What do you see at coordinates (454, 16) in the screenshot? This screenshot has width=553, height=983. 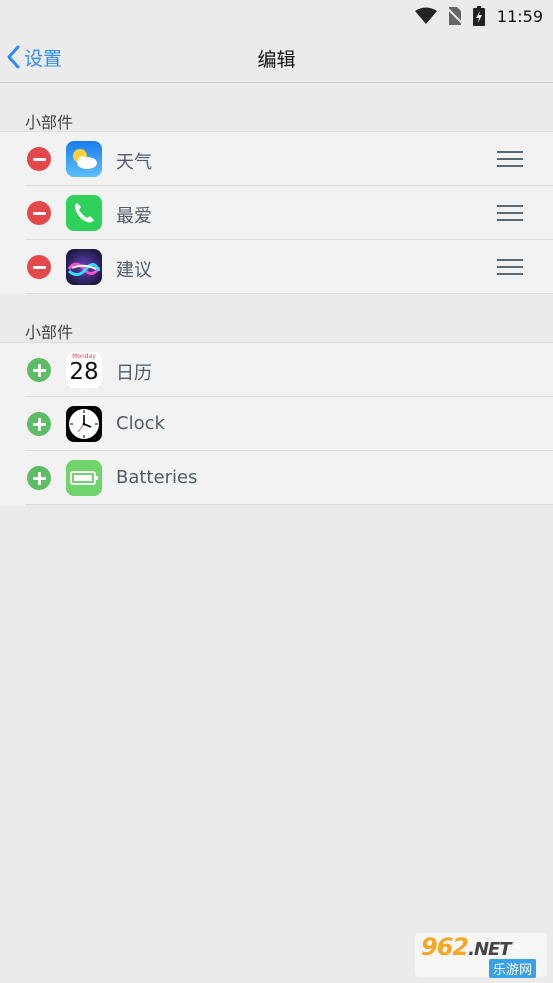 I see `no-sim-icon` at bounding box center [454, 16].